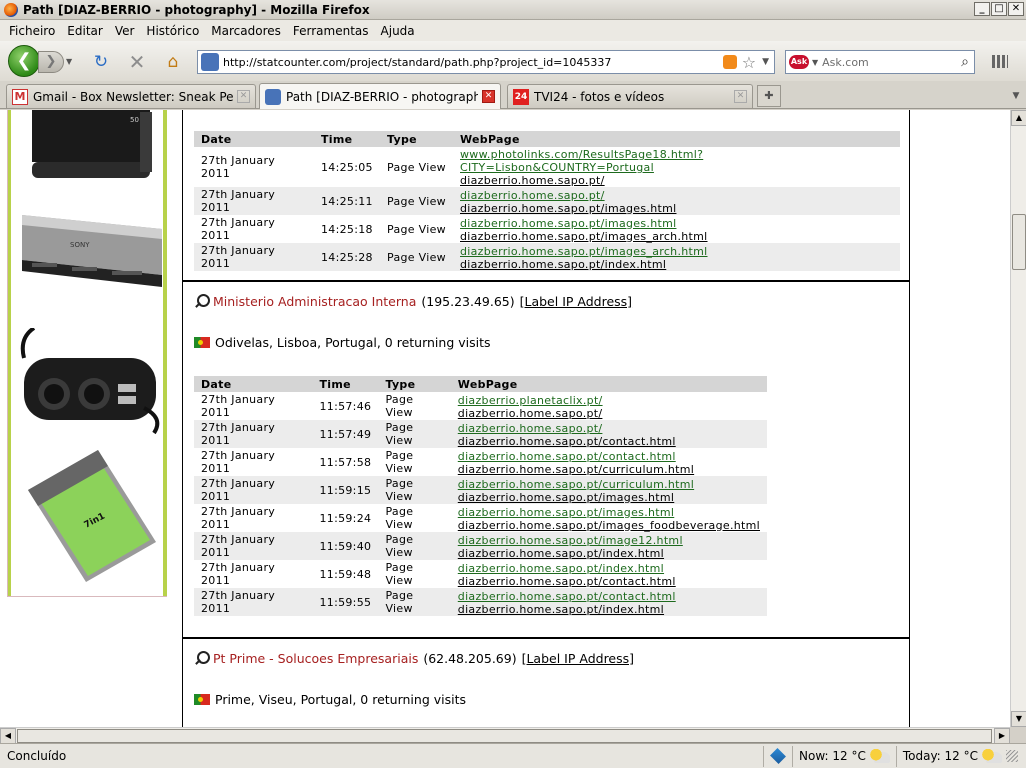 The image size is (1026, 768). I want to click on scroll-down-icon: ▼, so click(1018, 719).